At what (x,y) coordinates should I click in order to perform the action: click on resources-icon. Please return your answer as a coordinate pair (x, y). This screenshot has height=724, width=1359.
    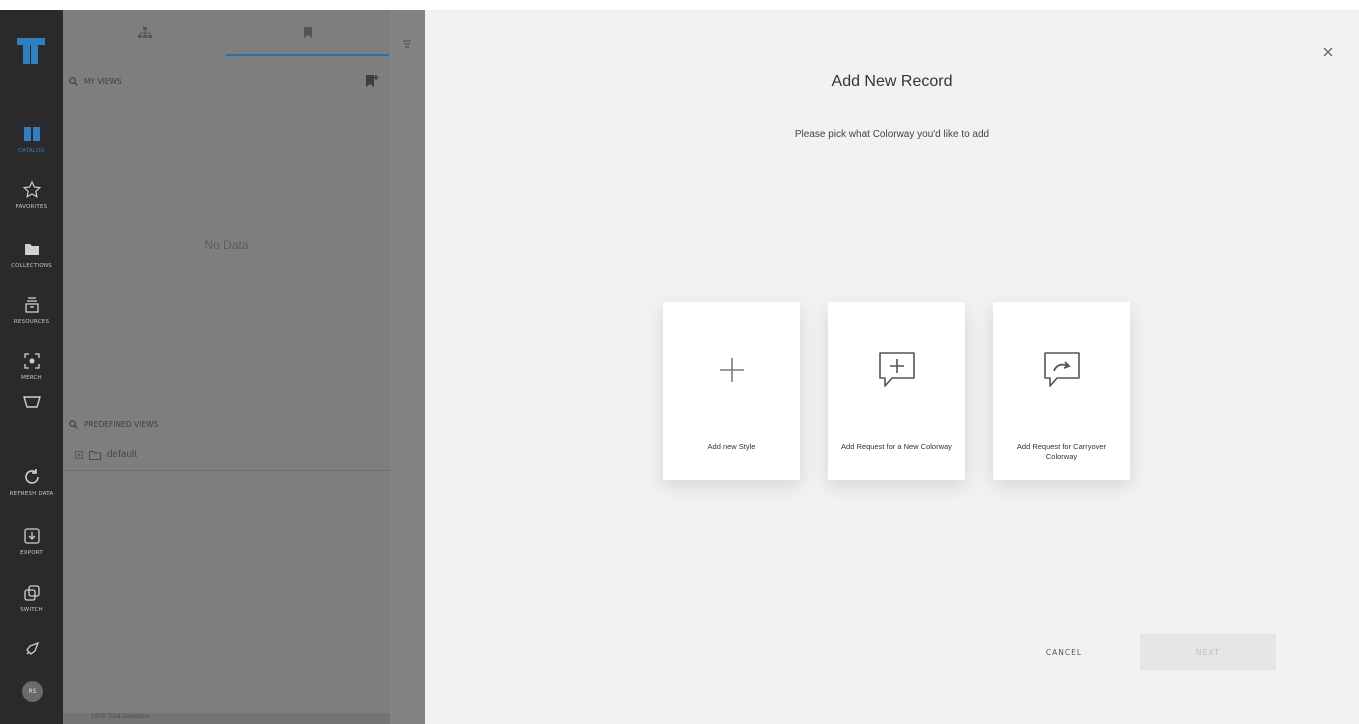
    Looking at the image, I should click on (32, 305).